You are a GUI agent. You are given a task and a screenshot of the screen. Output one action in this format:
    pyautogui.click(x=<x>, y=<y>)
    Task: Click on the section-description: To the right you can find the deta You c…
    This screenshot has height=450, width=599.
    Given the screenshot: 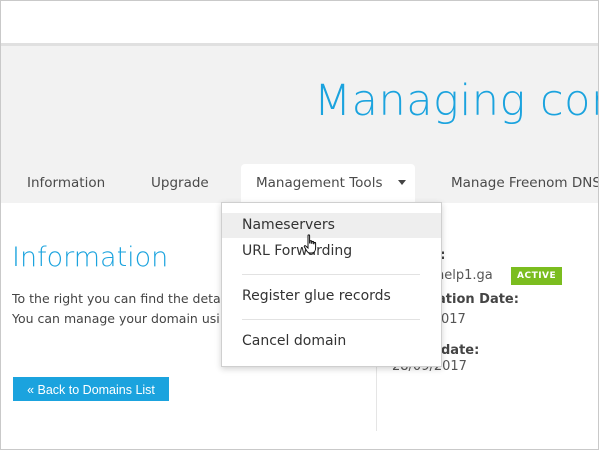 What is the action you would take?
    pyautogui.click(x=129, y=309)
    